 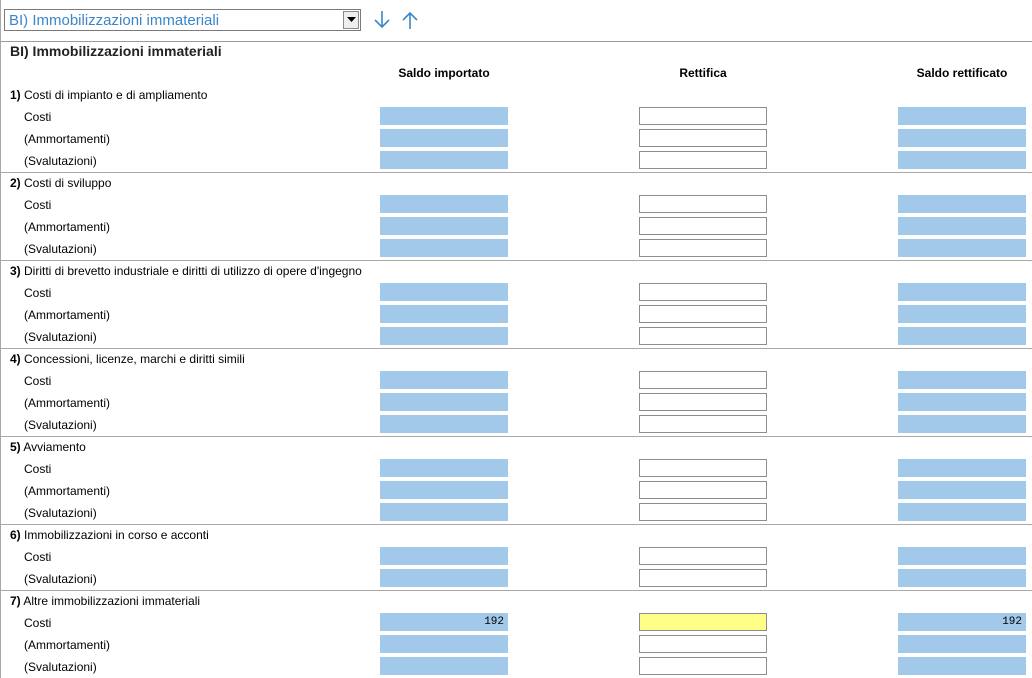 I want to click on group-number: 7), so click(x=15, y=601).